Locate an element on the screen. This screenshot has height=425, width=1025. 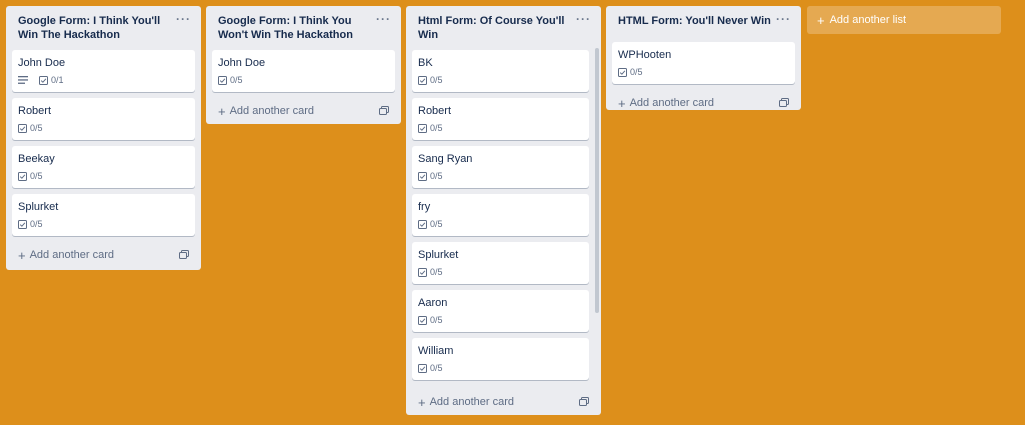
list-title: Html Form: Of Course You'll Win is located at coordinates (491, 28).